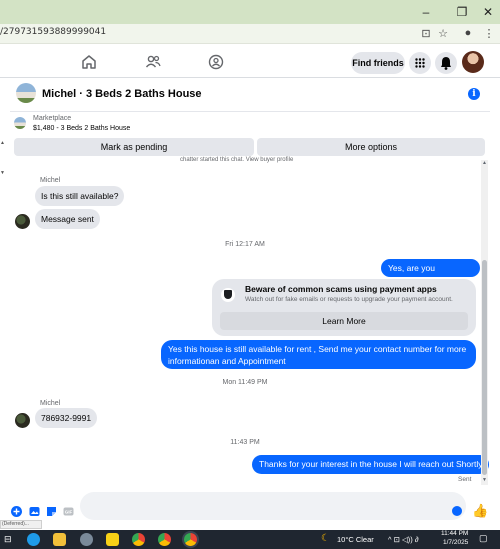 This screenshot has height=549, width=500. What do you see at coordinates (468, 33) in the screenshot?
I see `profile-icon: ●` at bounding box center [468, 33].